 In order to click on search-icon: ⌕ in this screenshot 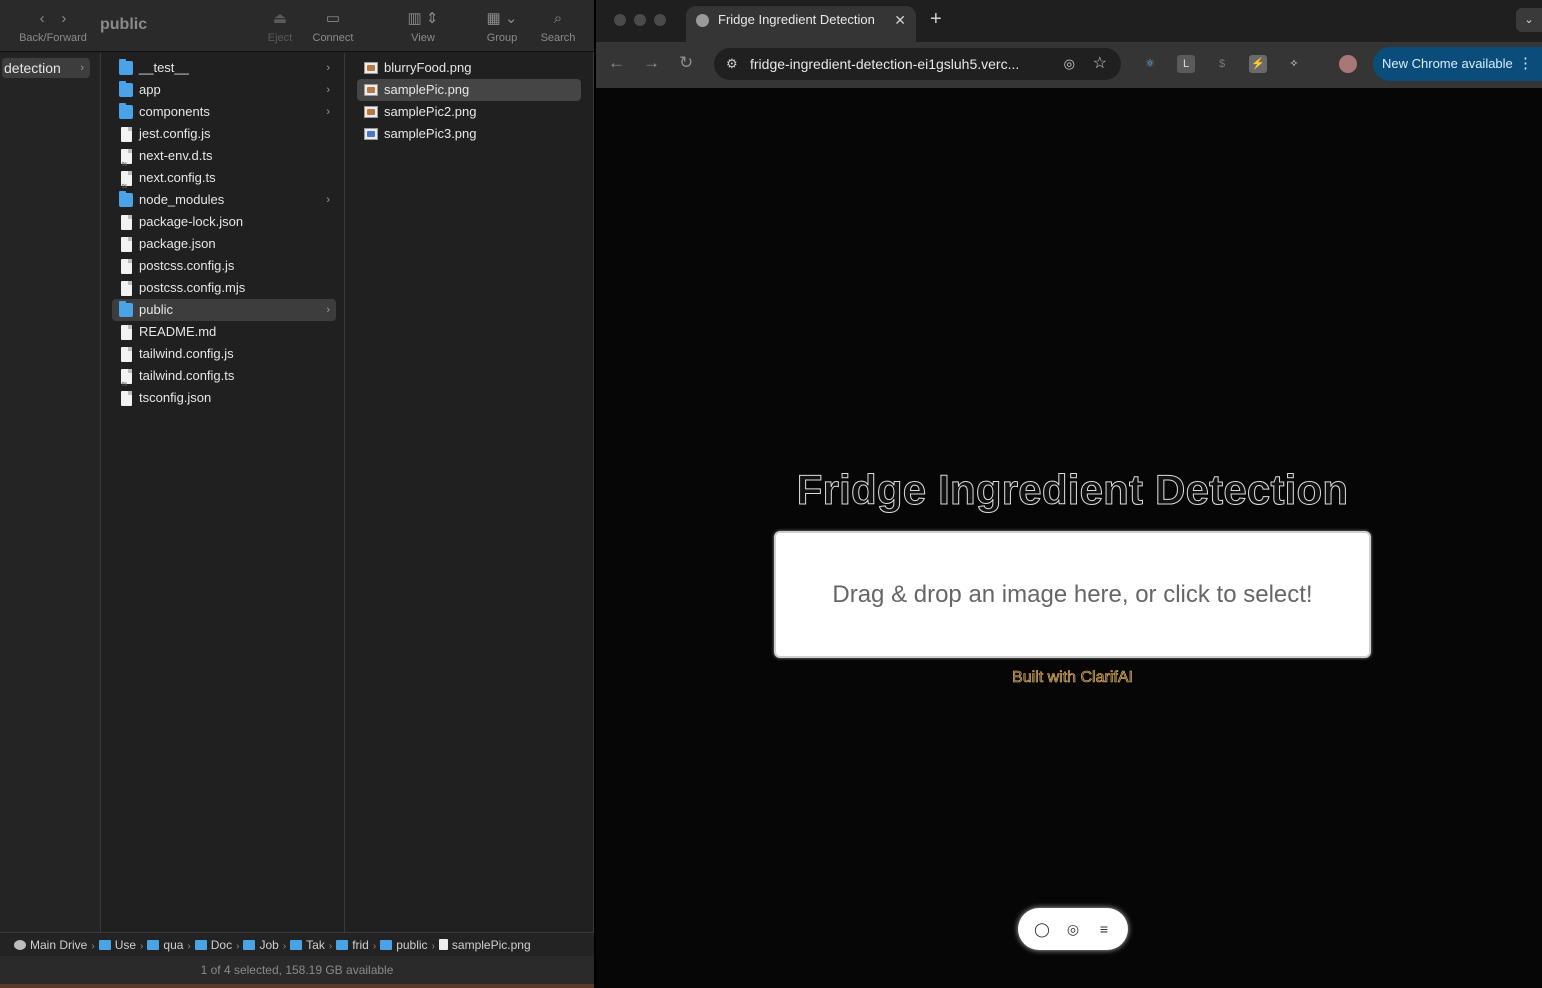, I will do `click(558, 18)`.